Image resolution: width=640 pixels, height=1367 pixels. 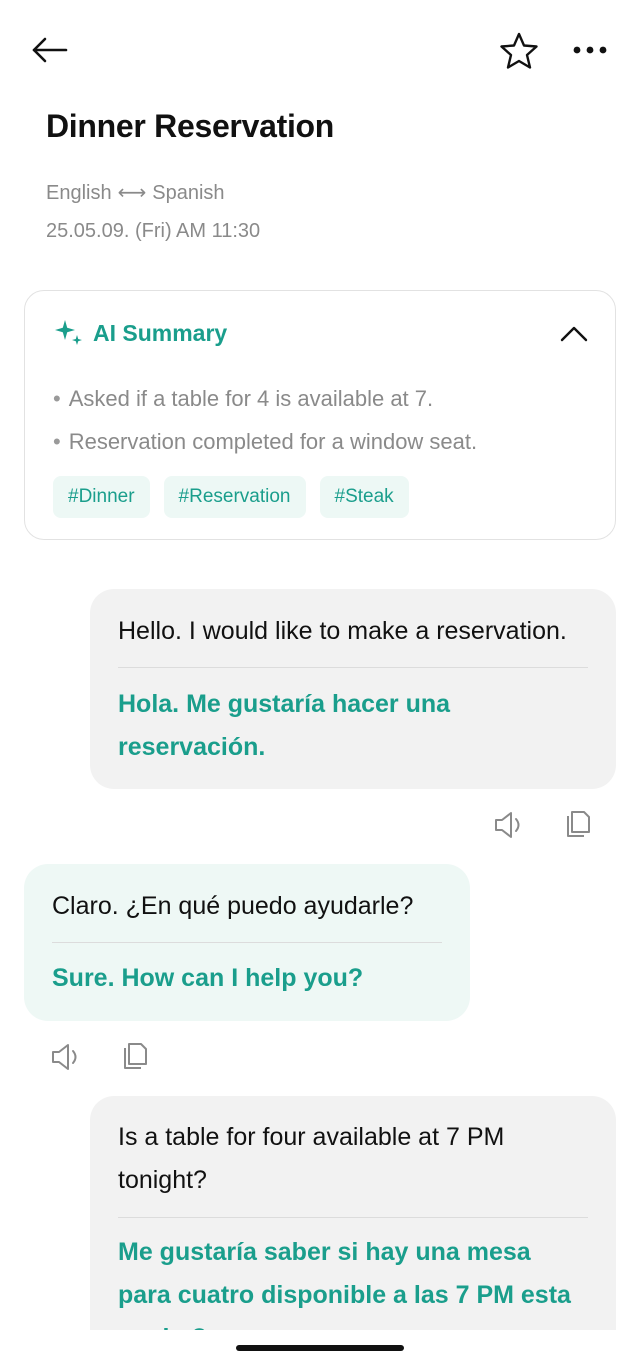 I want to click on summary-bullet: Reservation completed for a window seat., so click(x=265, y=441).